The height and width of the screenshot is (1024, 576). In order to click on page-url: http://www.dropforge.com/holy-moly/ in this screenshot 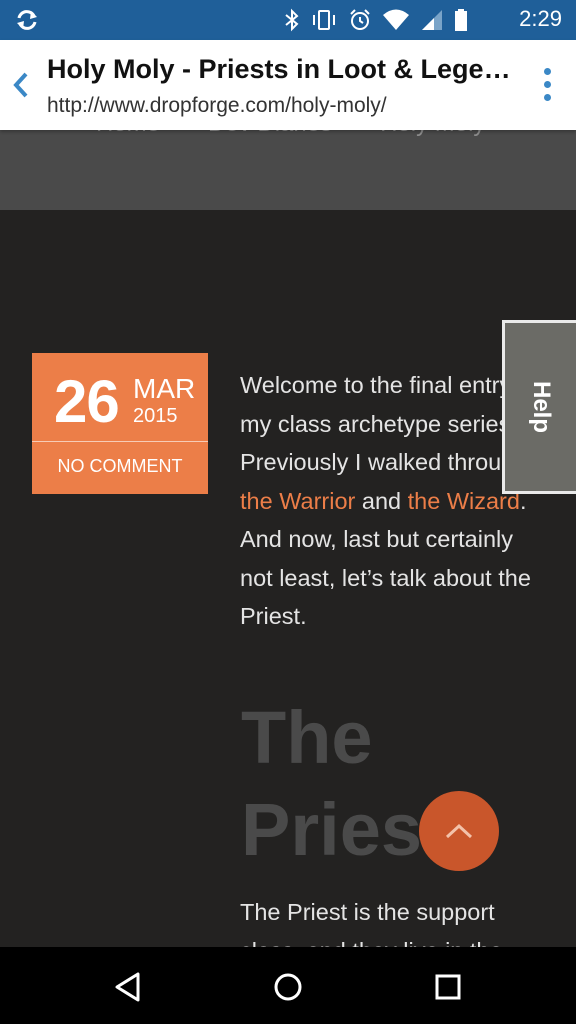, I will do `click(217, 106)`.